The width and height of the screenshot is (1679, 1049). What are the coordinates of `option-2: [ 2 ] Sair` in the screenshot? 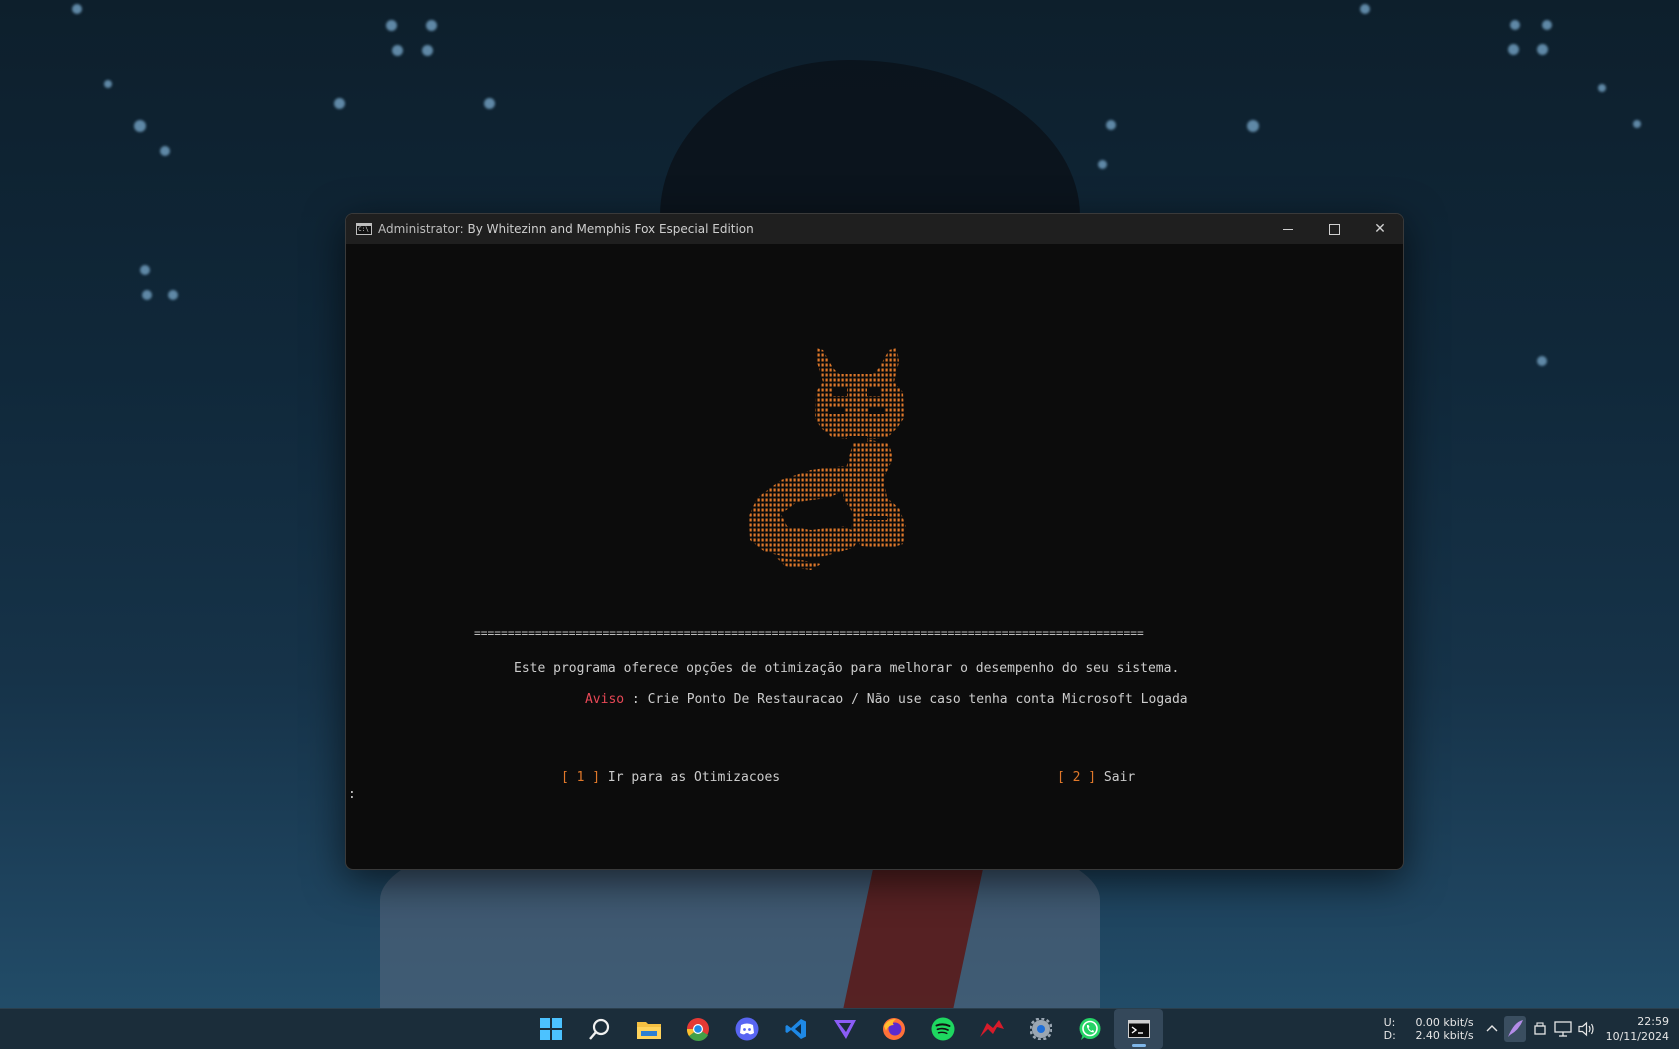 It's located at (1072, 777).